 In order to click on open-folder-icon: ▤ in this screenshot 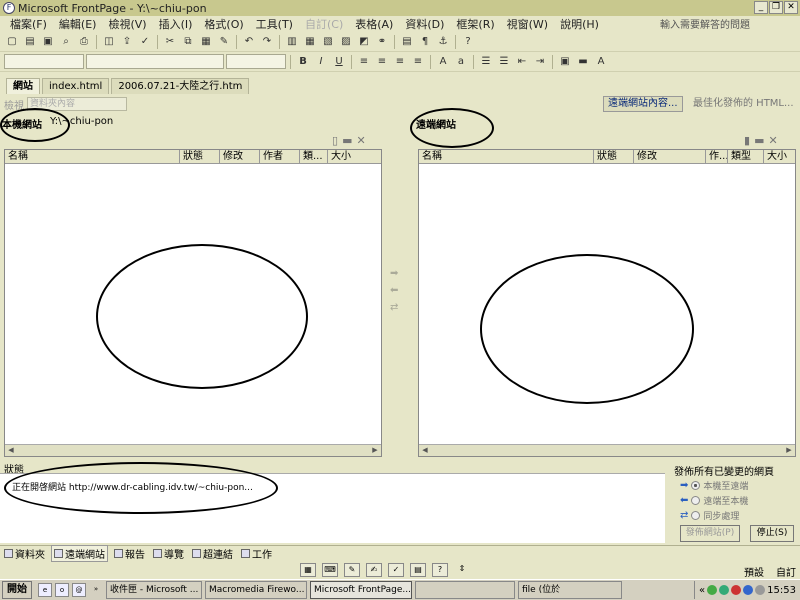, I will do `click(30, 42)`.